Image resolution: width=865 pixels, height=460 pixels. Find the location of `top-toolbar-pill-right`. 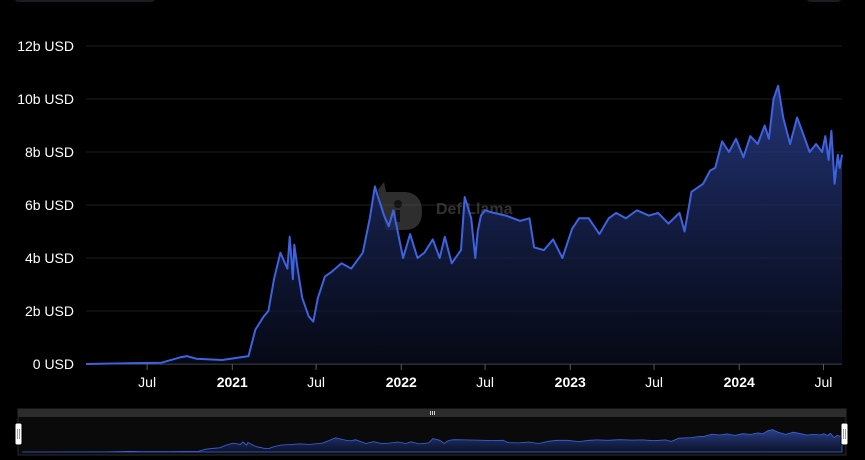

top-toolbar-pill-right is located at coordinates (824, 1).